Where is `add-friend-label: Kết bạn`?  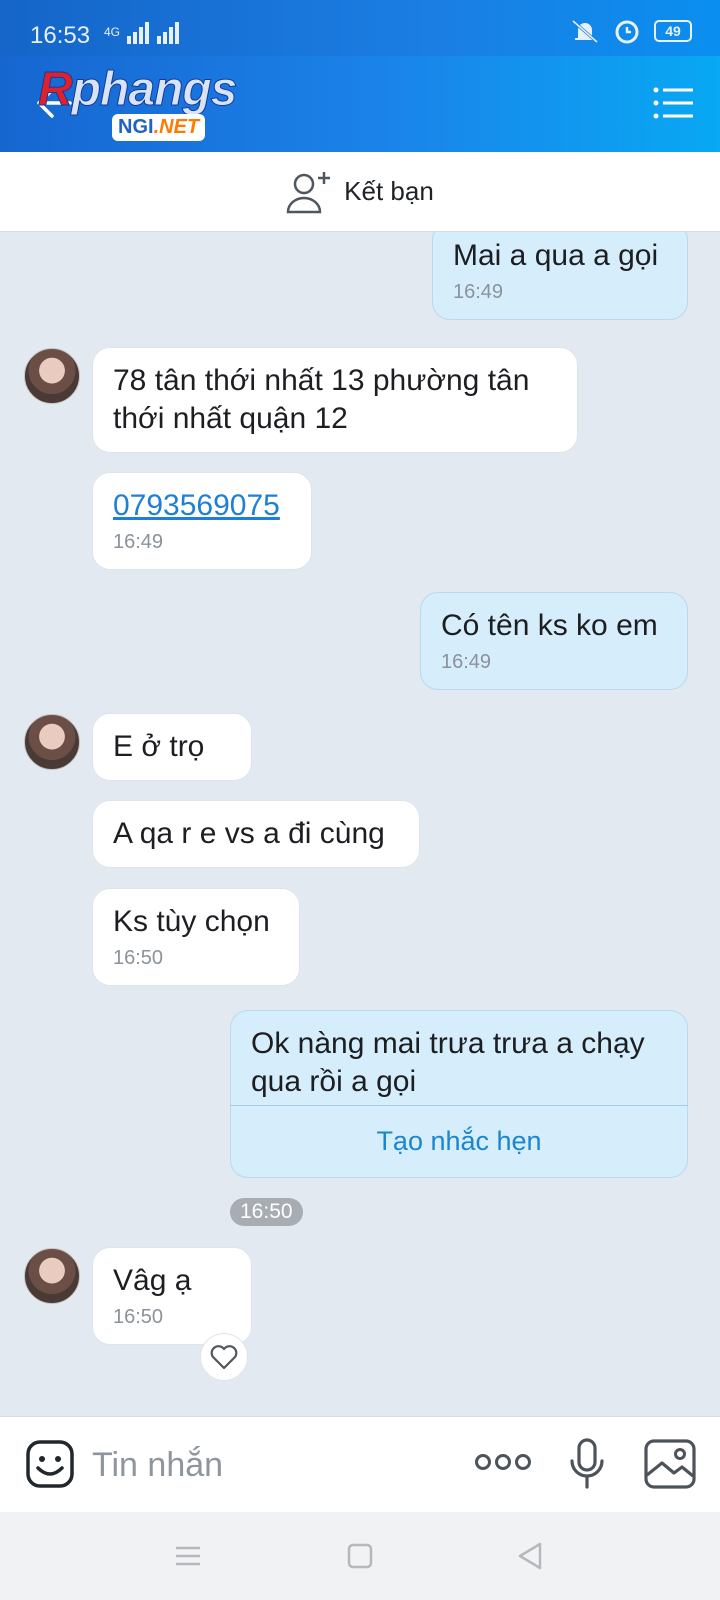 add-friend-label: Kết bạn is located at coordinates (389, 191).